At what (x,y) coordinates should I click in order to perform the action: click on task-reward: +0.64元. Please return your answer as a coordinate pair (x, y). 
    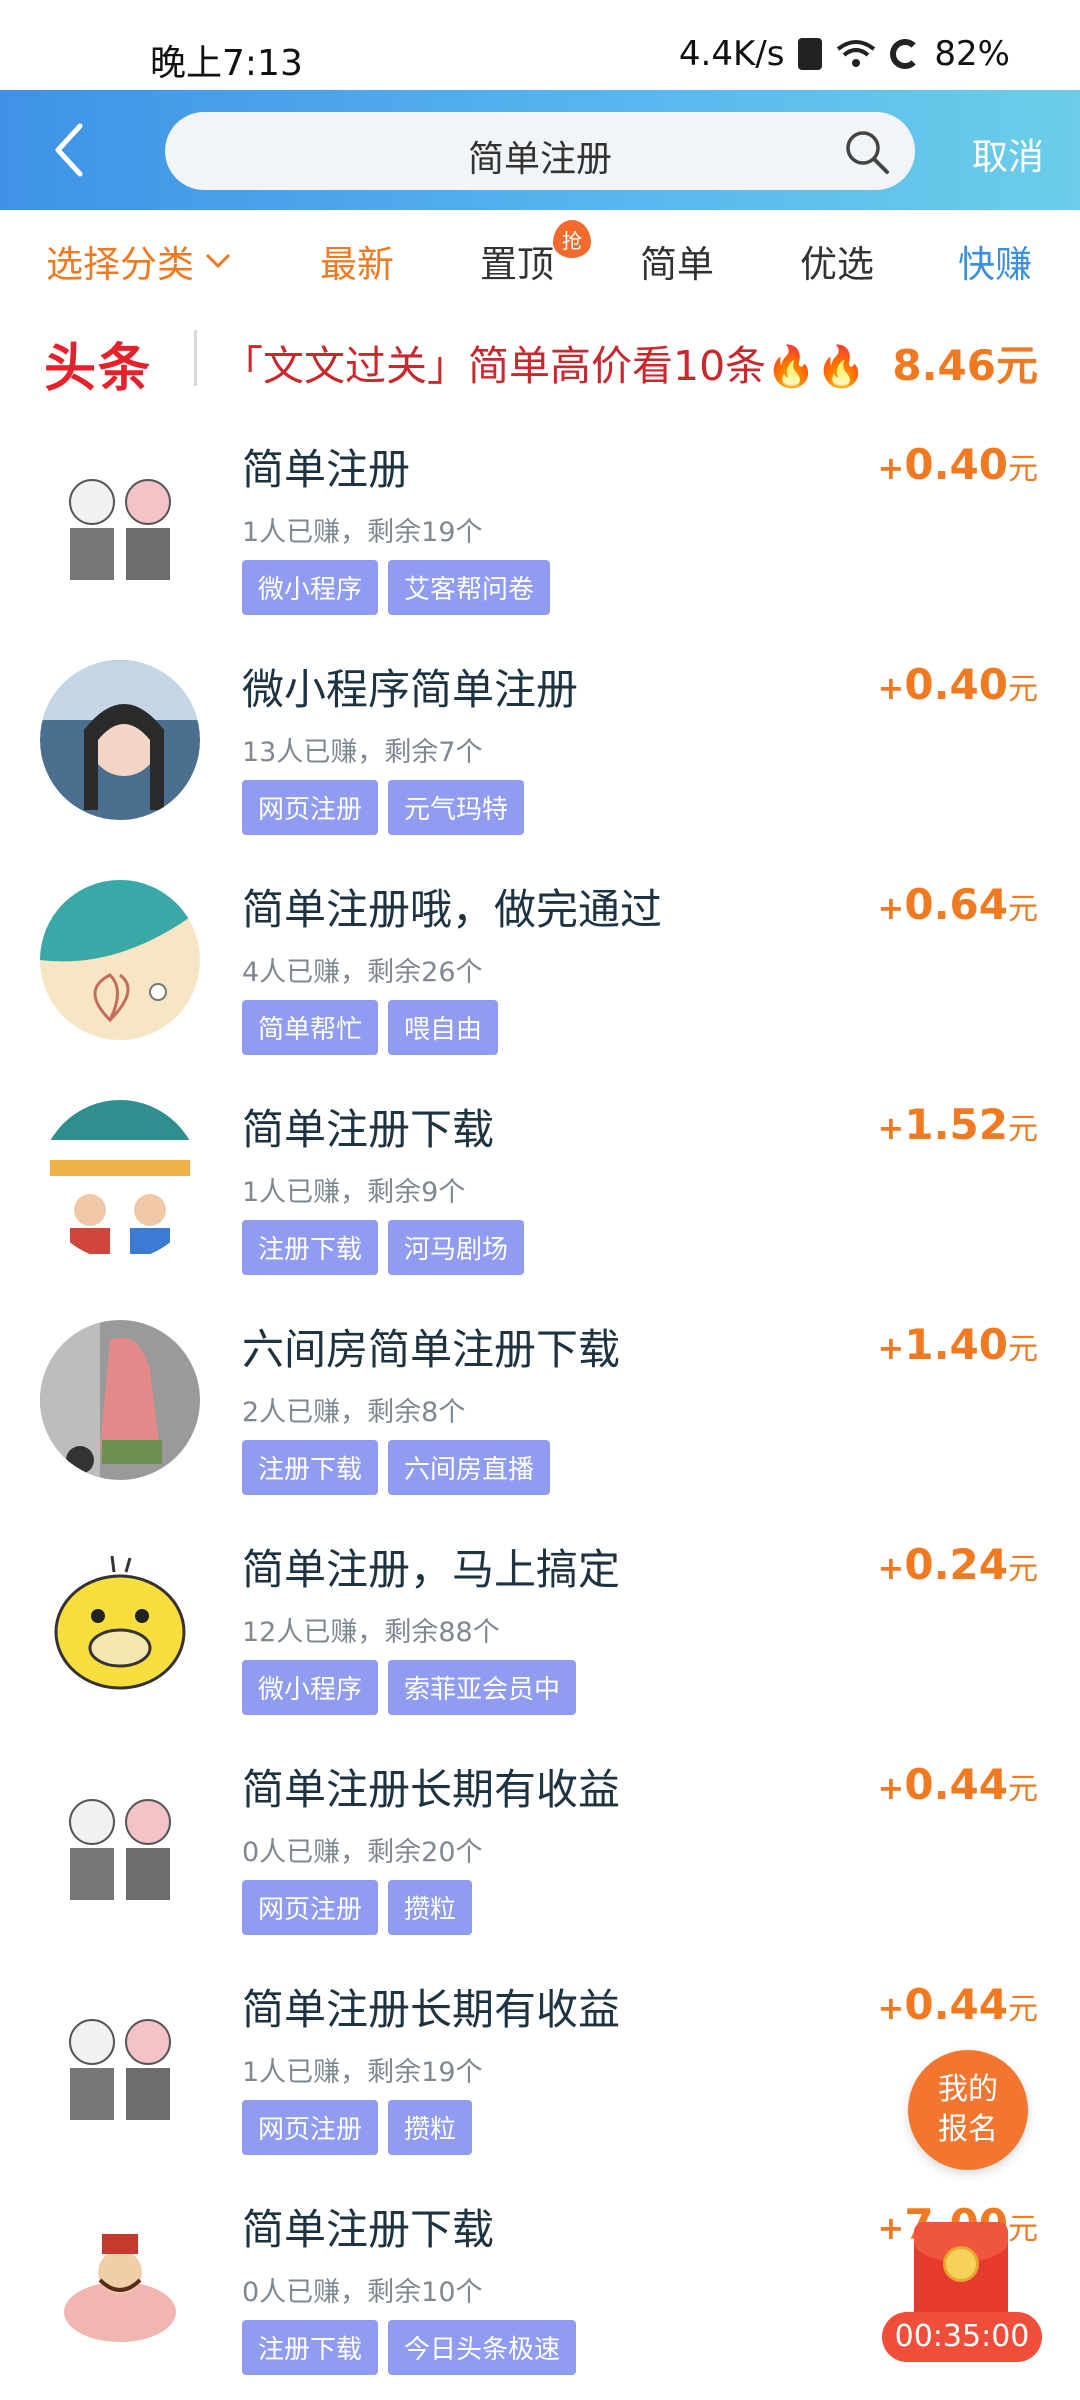
    Looking at the image, I should click on (958, 904).